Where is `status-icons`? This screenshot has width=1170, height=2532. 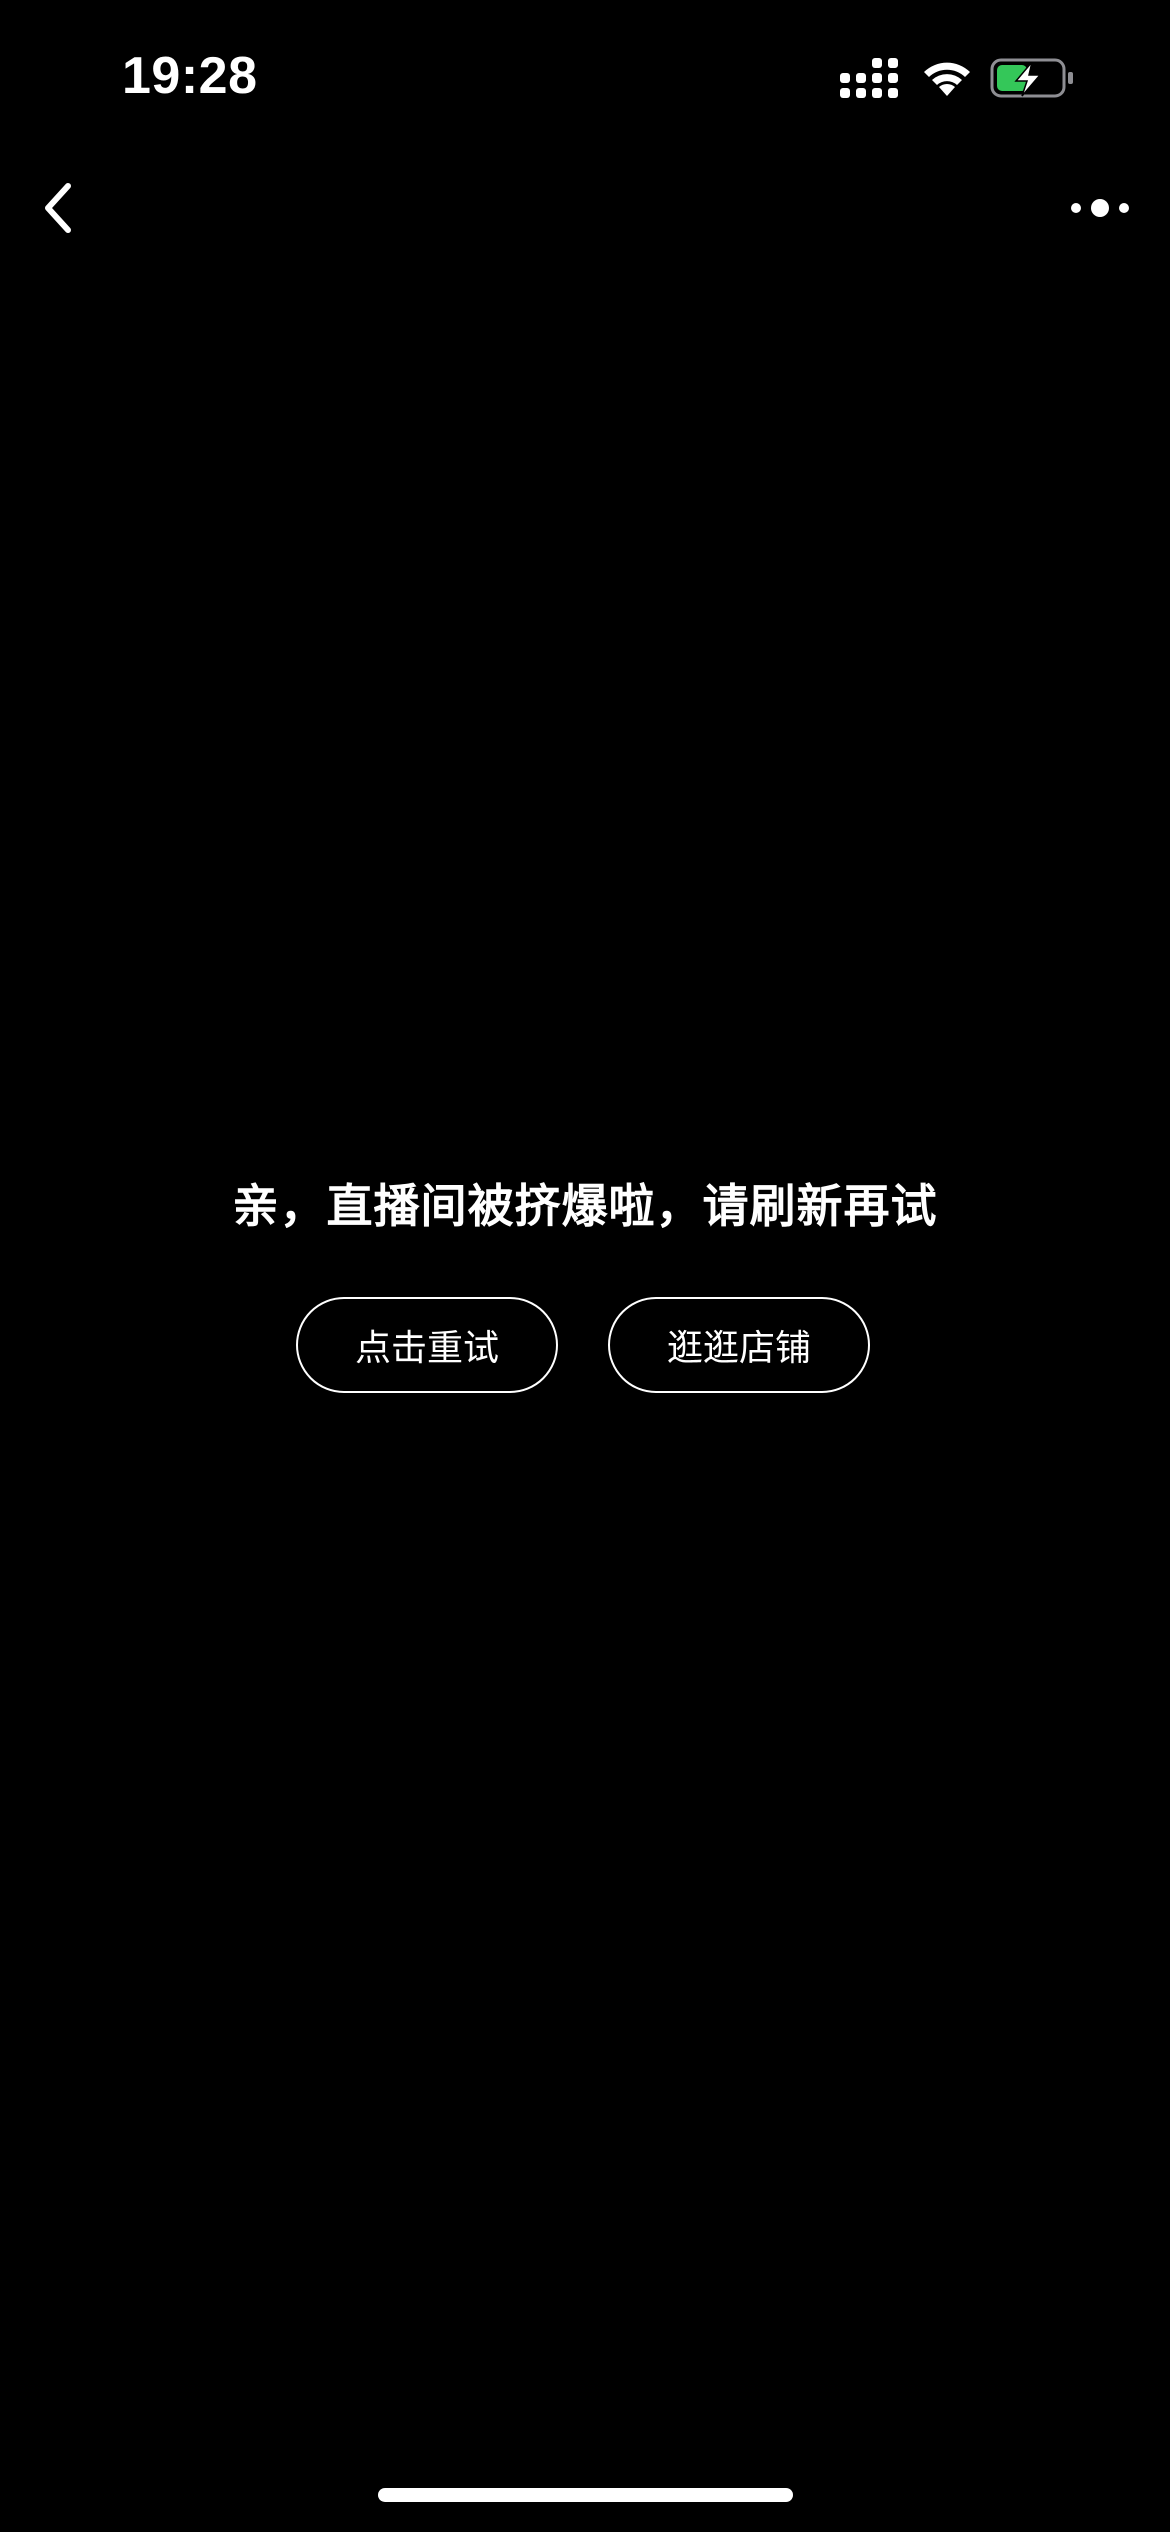 status-icons is located at coordinates (965, 79).